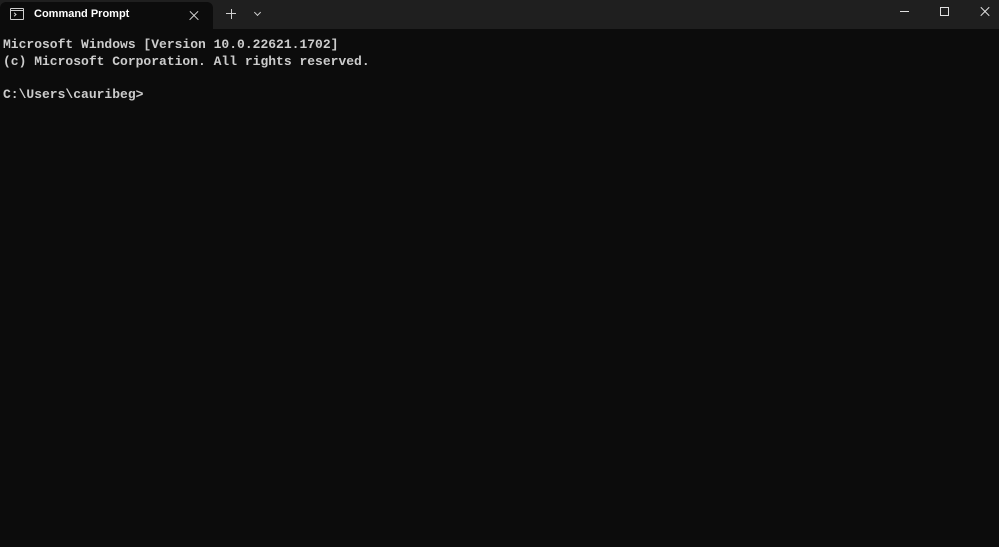  I want to click on title-bar: Command Prompt, so click(499, 14).